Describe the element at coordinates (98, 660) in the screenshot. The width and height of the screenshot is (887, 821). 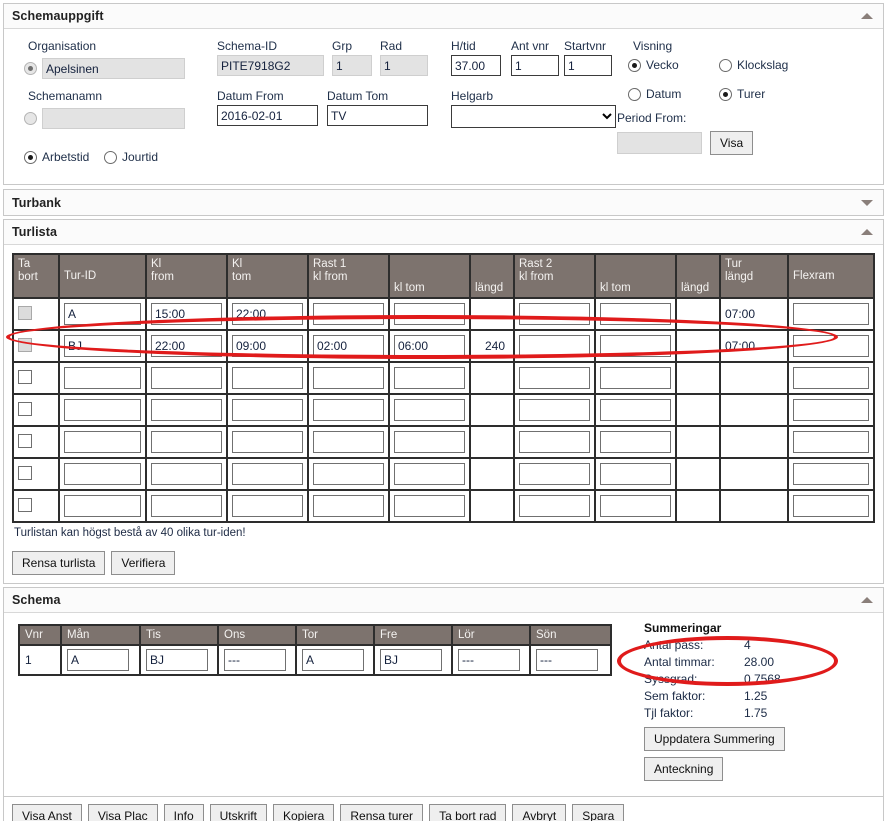
I see `day-man-input` at that location.